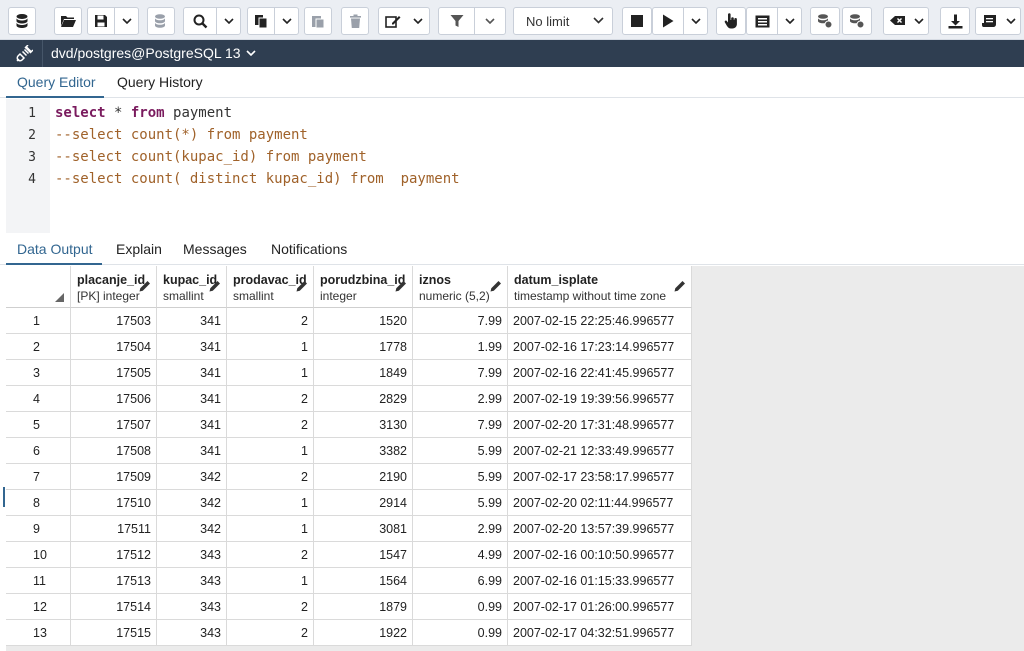  What do you see at coordinates (363, 321) in the screenshot?
I see `cell-porudzbina-id: 1520` at bounding box center [363, 321].